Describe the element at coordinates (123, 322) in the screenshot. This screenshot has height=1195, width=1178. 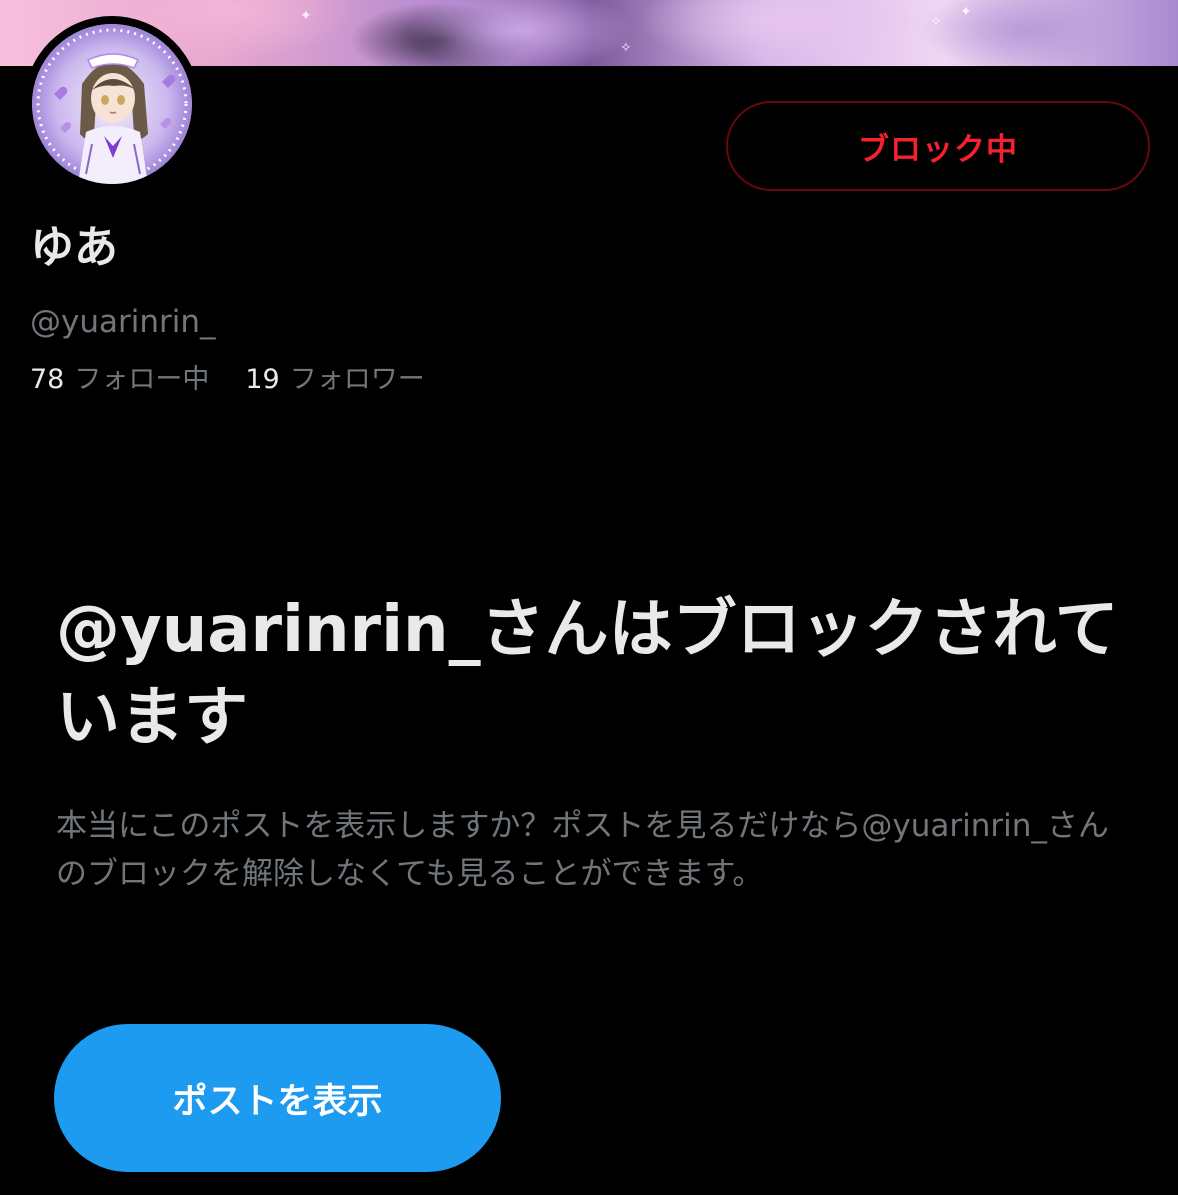
I see `profile-handle: @yuarinrin_` at that location.